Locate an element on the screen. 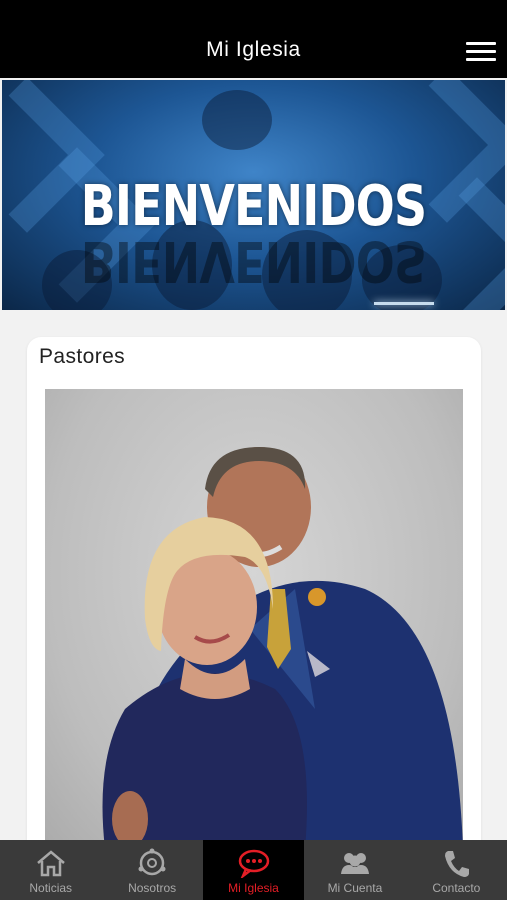  page-title: Mi Iglesia is located at coordinates (253, 49).